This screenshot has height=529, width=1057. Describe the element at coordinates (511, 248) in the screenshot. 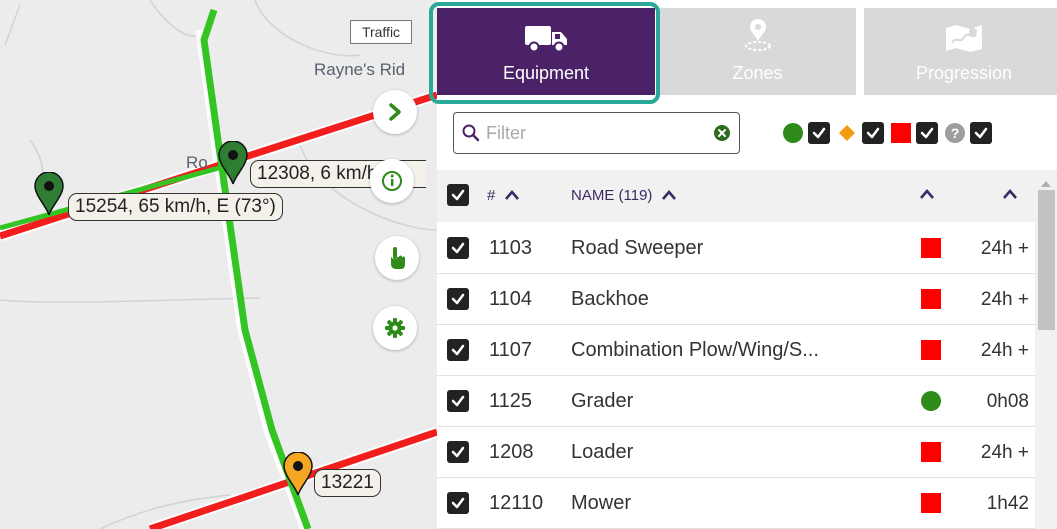

I see `equipment-number: 1103` at that location.